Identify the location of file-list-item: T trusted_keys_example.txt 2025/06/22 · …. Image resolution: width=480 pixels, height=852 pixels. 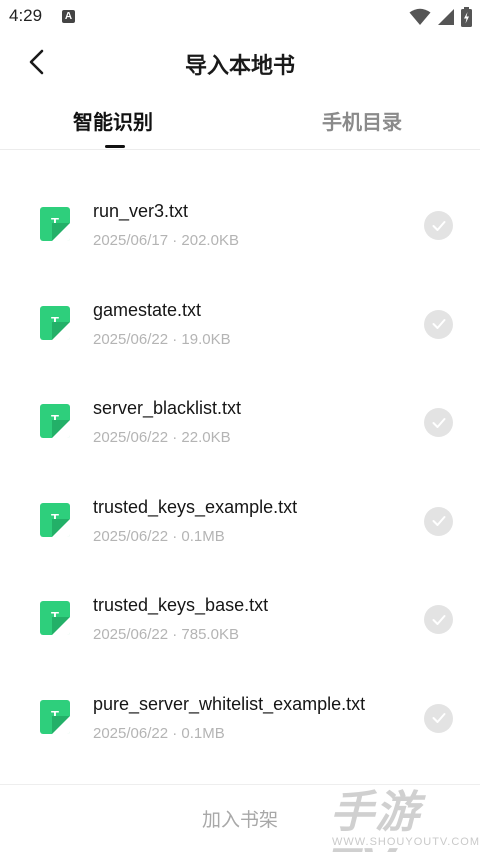
(240, 521).